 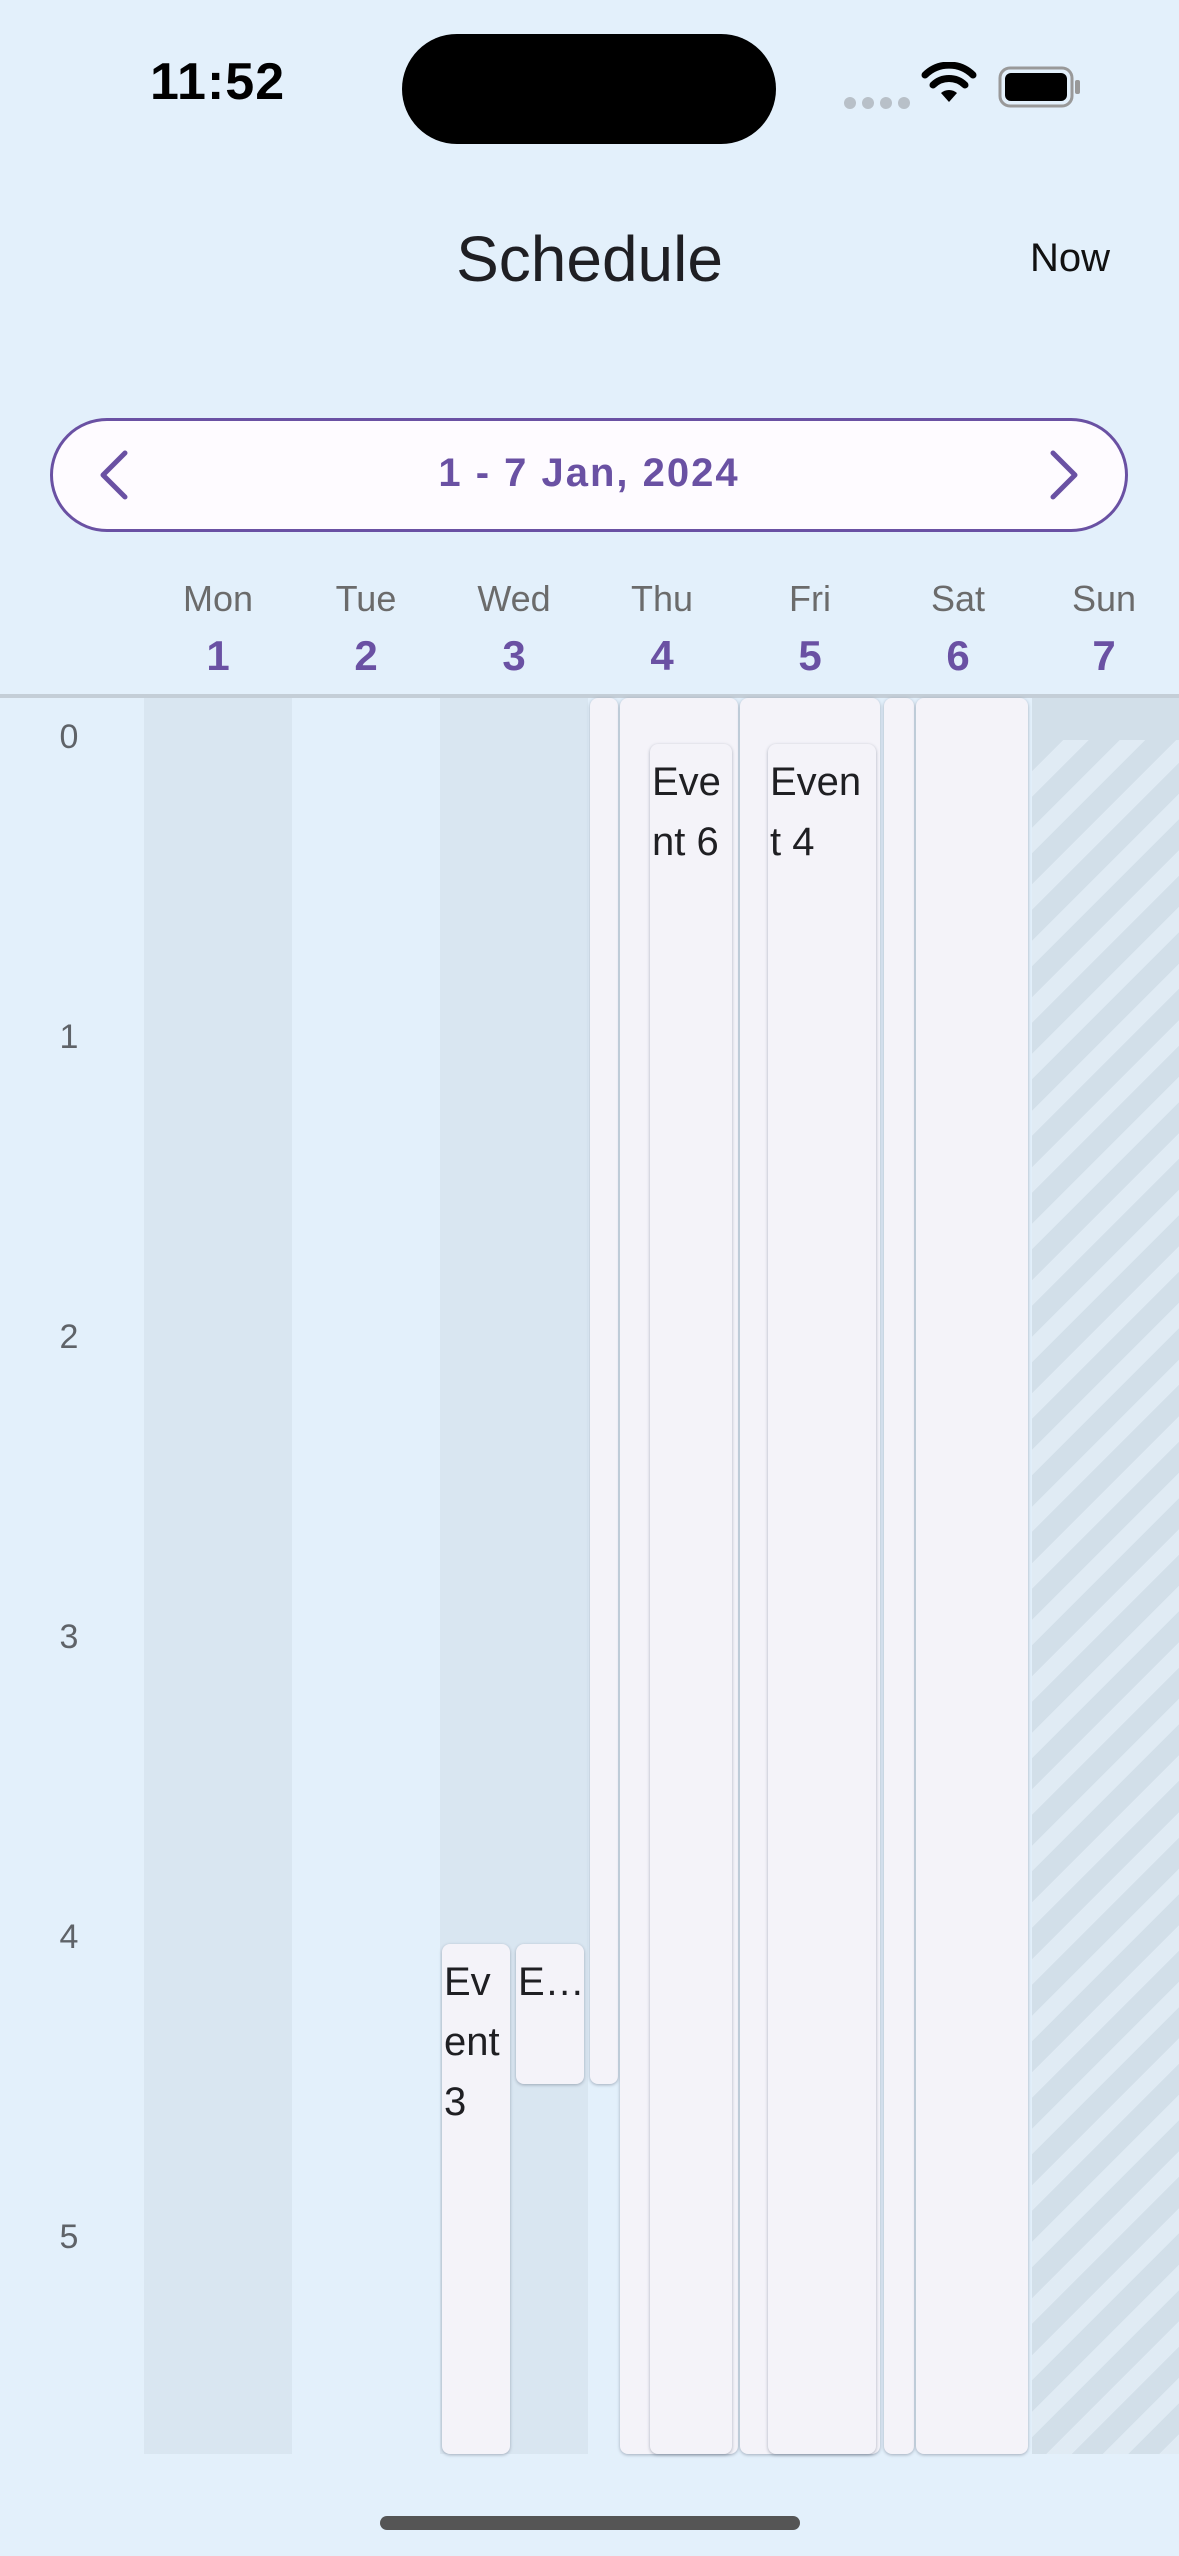 What do you see at coordinates (880, 105) in the screenshot?
I see `cellular-signal-icon` at bounding box center [880, 105].